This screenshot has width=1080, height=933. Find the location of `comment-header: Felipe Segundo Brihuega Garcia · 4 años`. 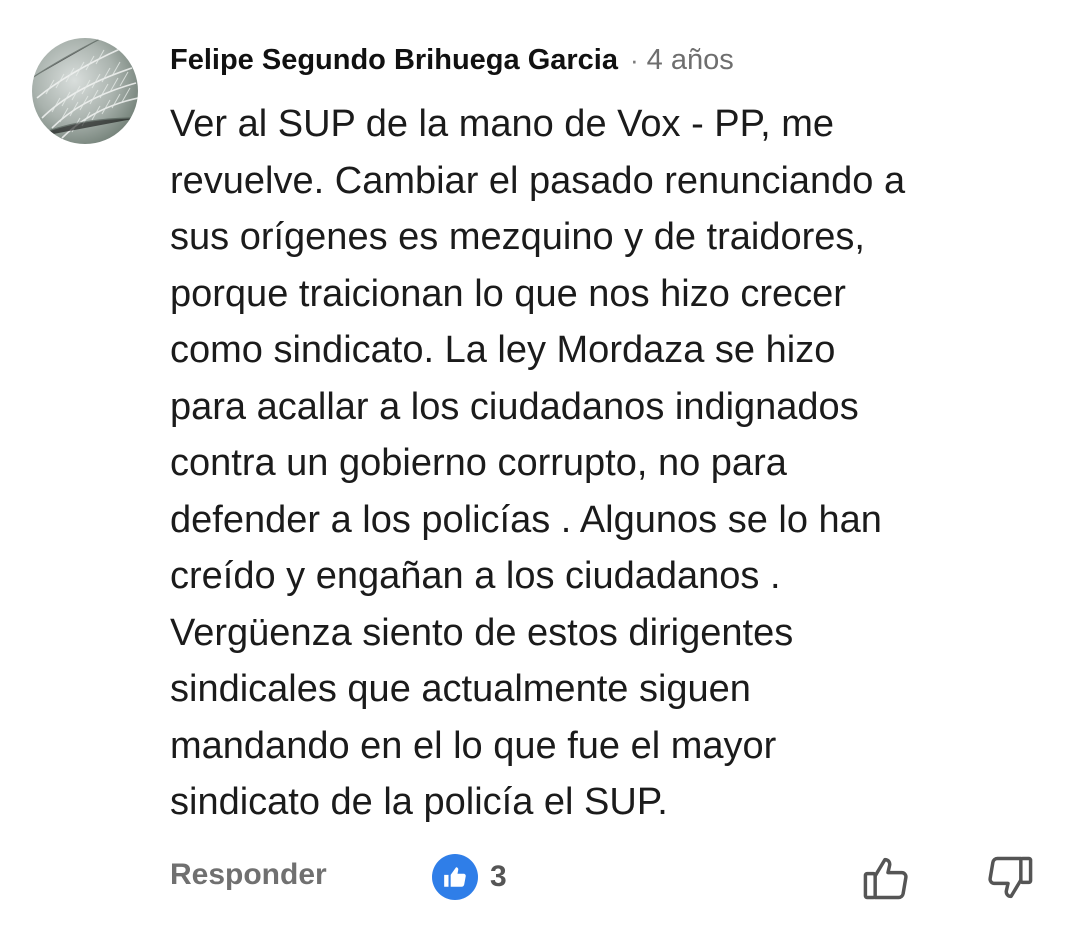

comment-header: Felipe Segundo Brihuega Garcia · 4 años is located at coordinates (452, 60).